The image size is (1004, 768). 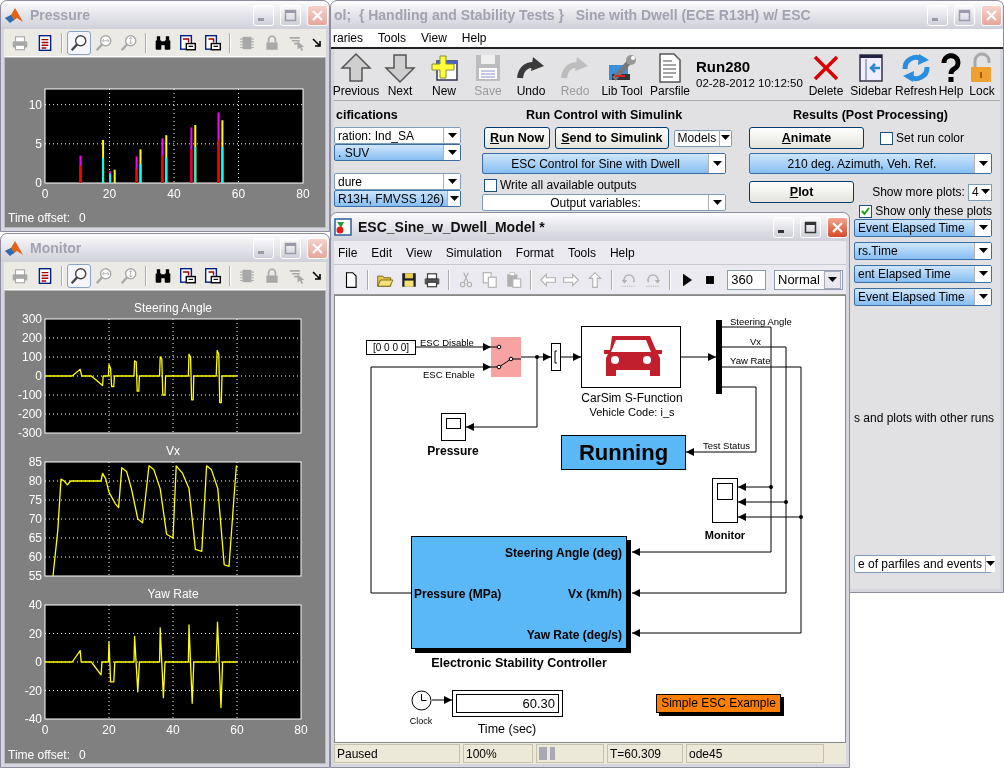 What do you see at coordinates (632, 398) in the screenshot?
I see `block-label: CarSim S-Function` at bounding box center [632, 398].